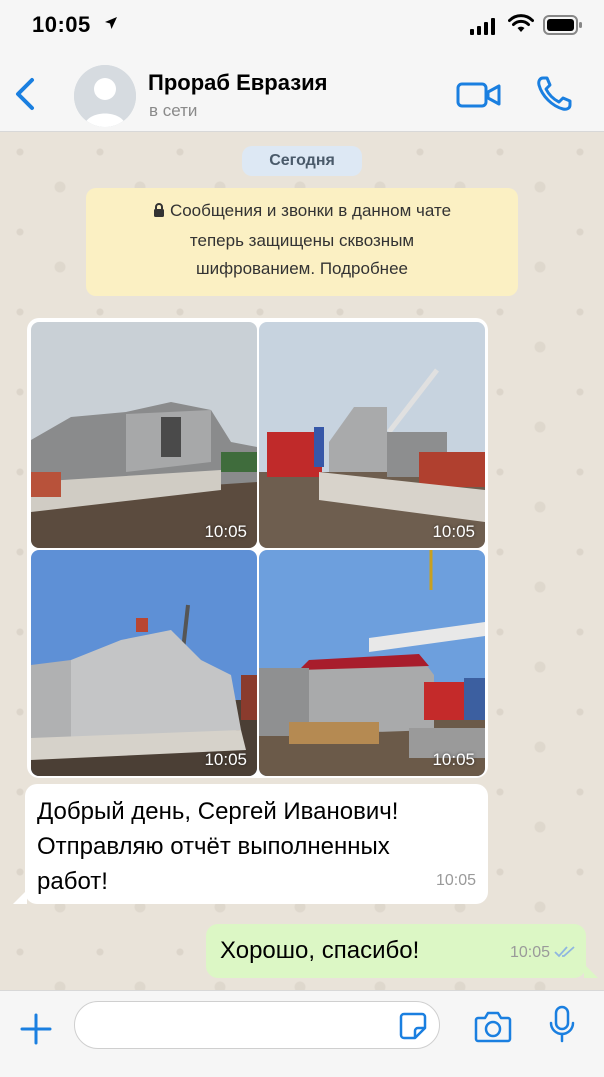  What do you see at coordinates (72, 881) in the screenshot?
I see `message-line: работ!` at bounding box center [72, 881].